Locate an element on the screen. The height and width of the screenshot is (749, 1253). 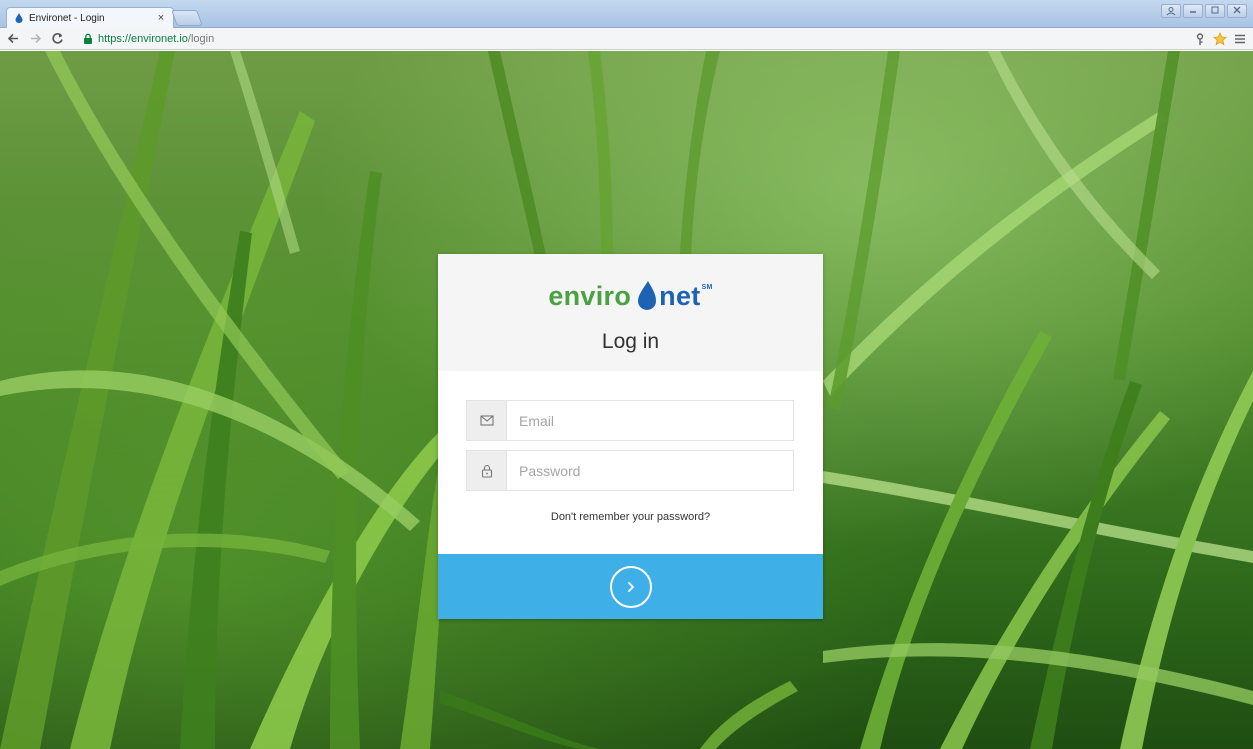
url-path: /login is located at coordinates (201, 38).